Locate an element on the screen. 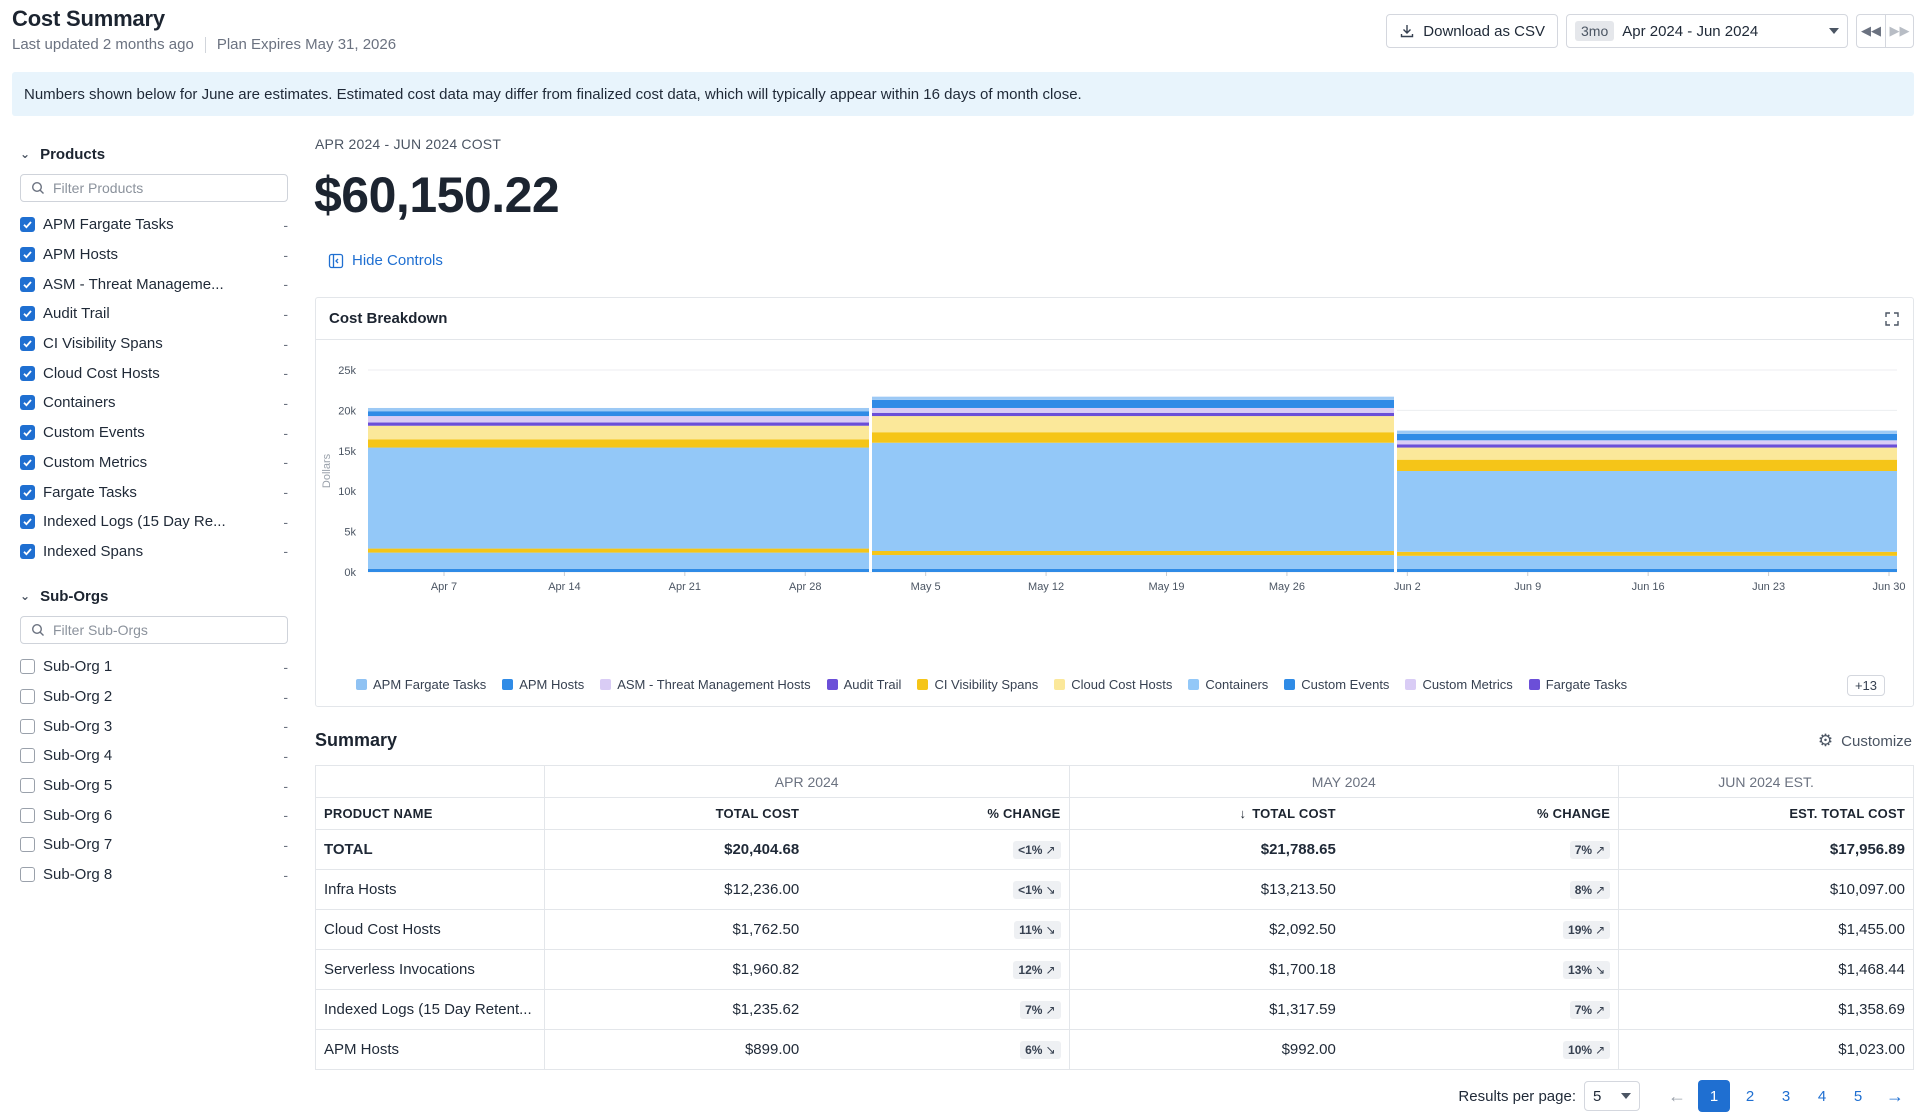  filter-products-input: Filter Products is located at coordinates (154, 188).